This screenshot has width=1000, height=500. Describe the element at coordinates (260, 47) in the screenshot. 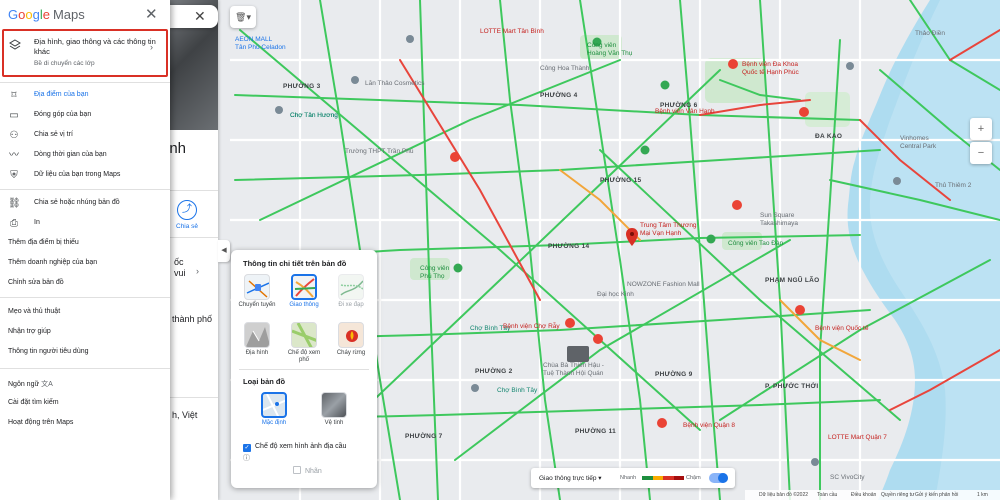

I see `map-place-label: Tân Phú Celadon` at that location.